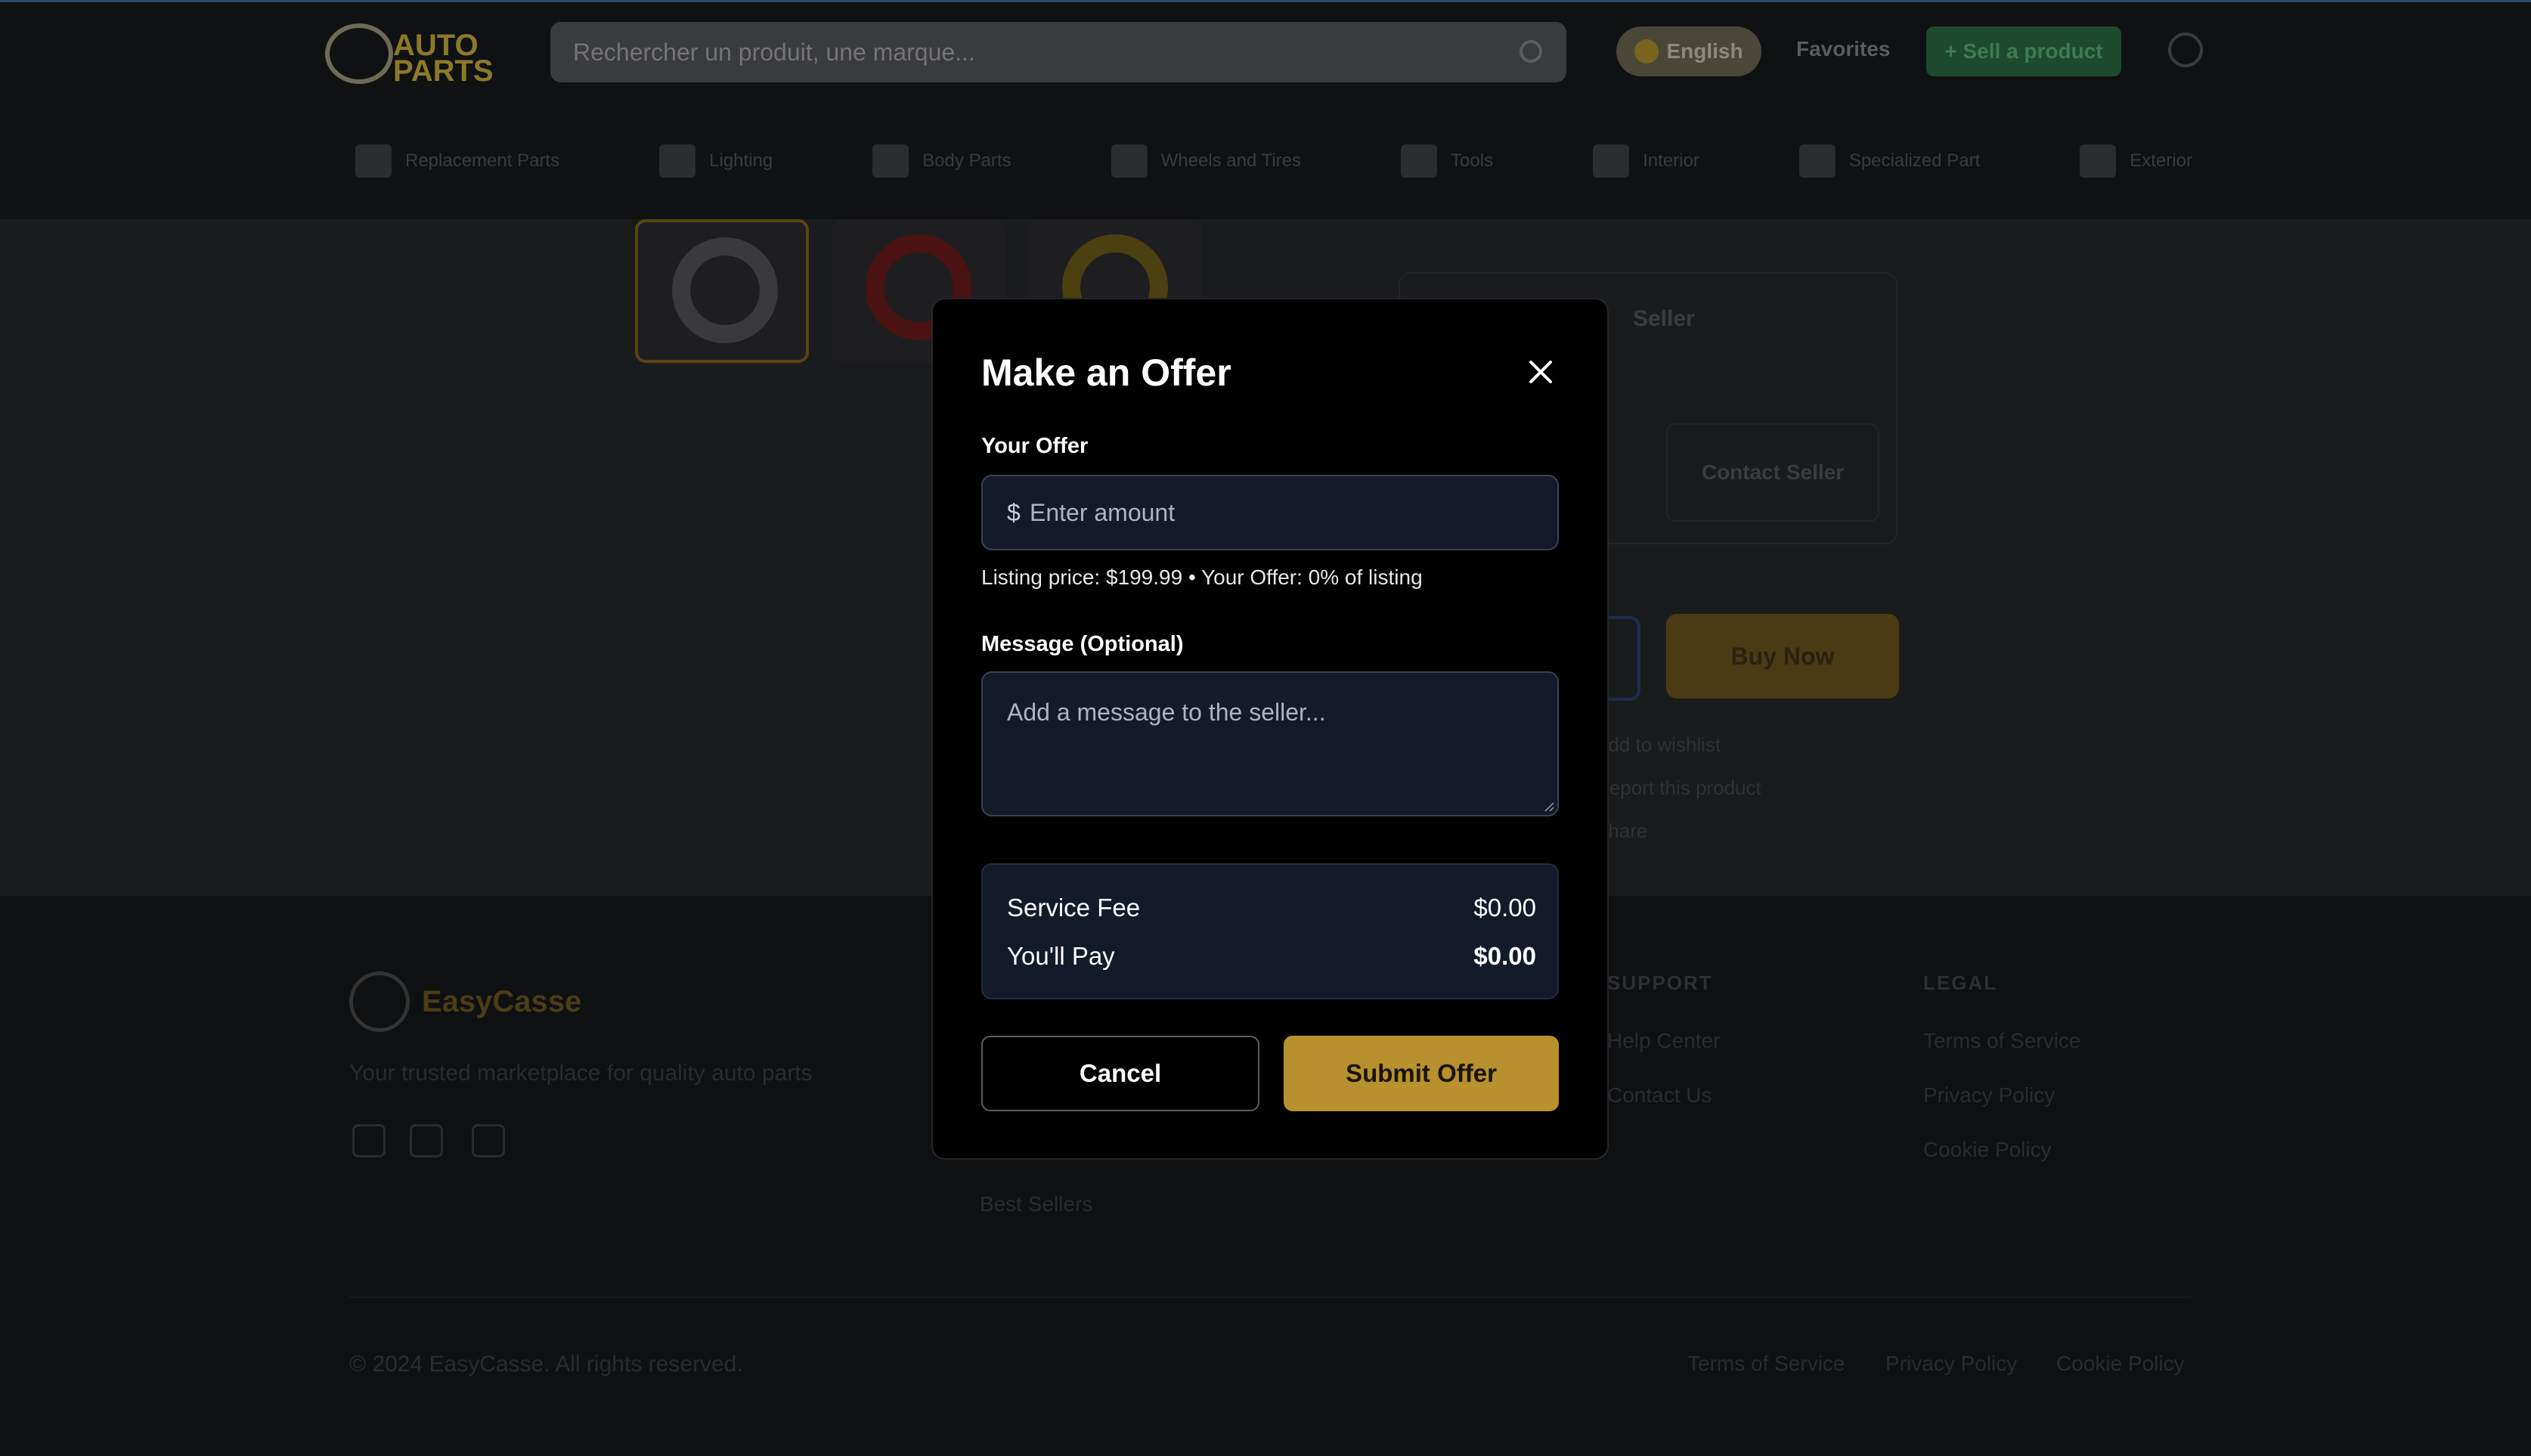  Describe the element at coordinates (1270, 1297) in the screenshot. I see `footer-divider` at that location.